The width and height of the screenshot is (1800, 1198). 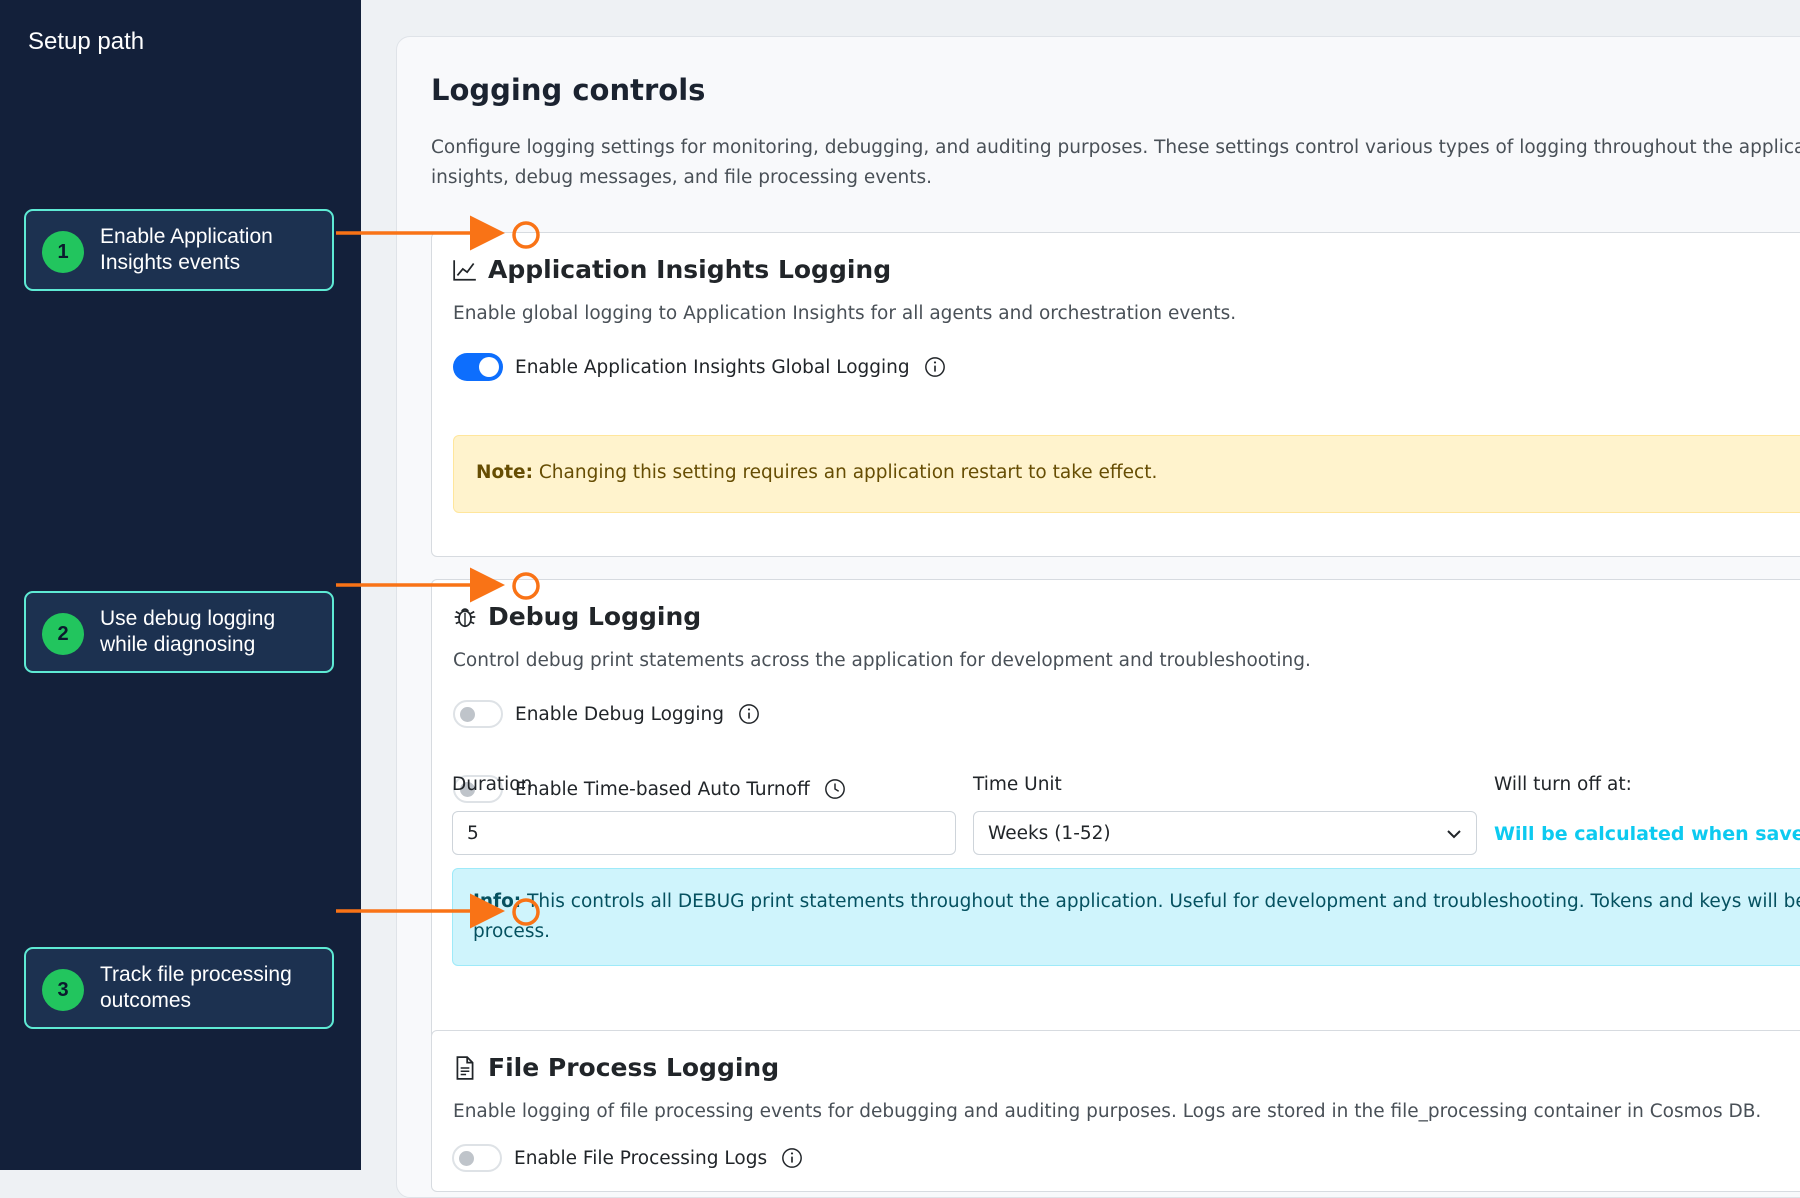 What do you see at coordinates (1563, 784) in the screenshot?
I see `turn-off-label: Will turn off at:` at bounding box center [1563, 784].